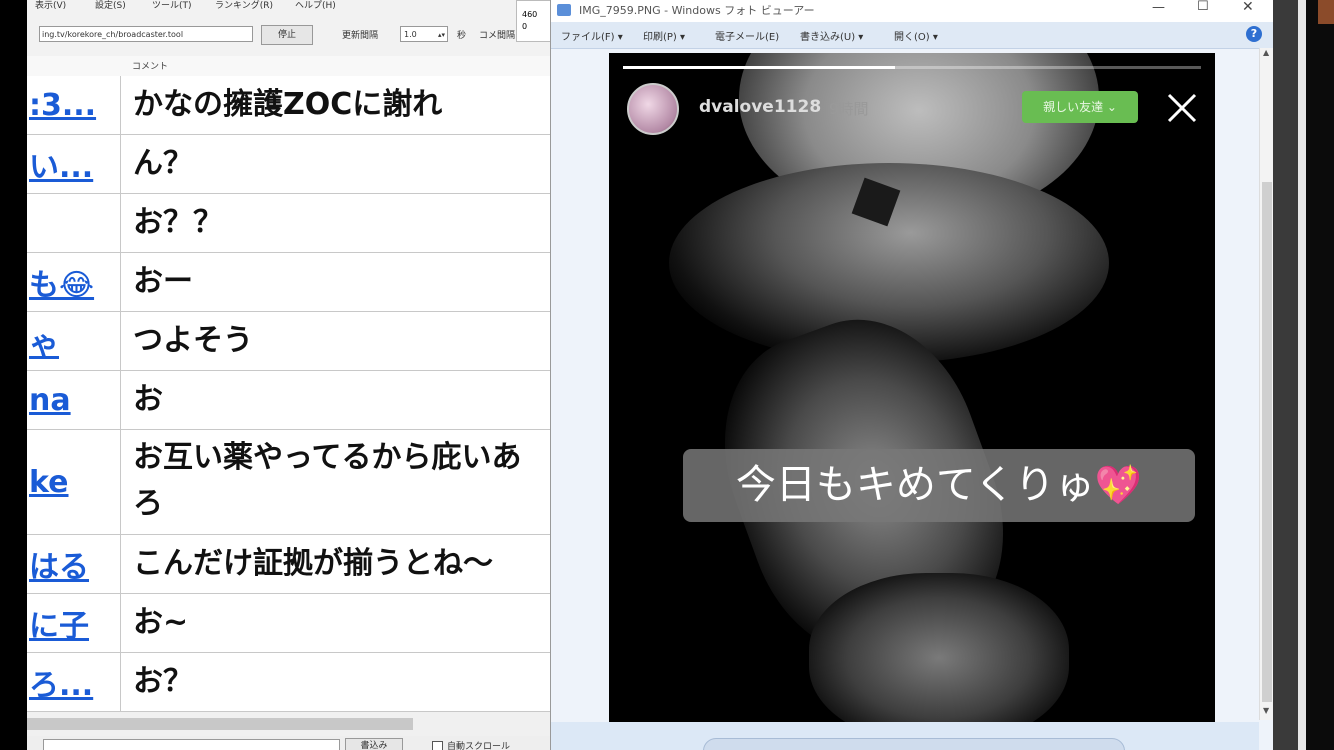 The width and height of the screenshot is (1334, 750). I want to click on user-name-cell: に子, so click(74, 623).